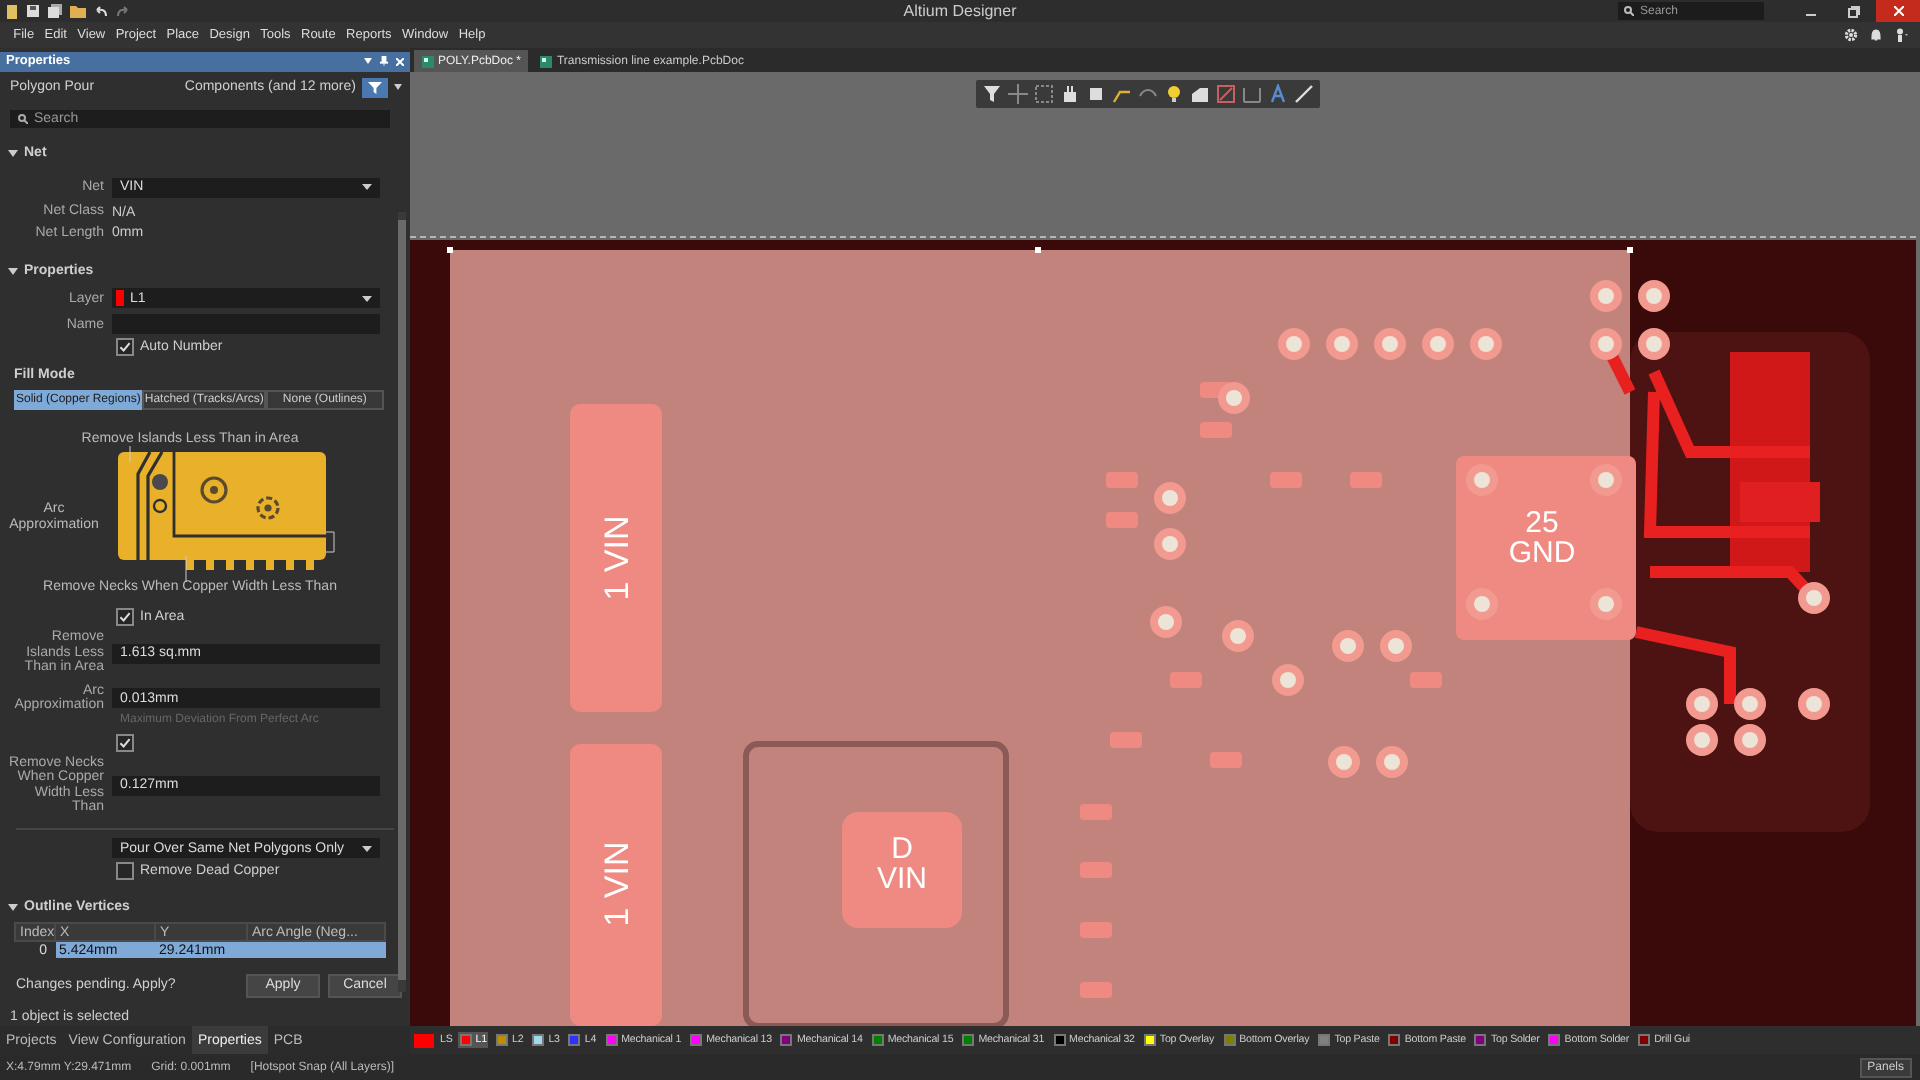 The width and height of the screenshot is (1920, 1080). Describe the element at coordinates (1542, 538) in the screenshot. I see `pad-label: 25 GND` at that location.